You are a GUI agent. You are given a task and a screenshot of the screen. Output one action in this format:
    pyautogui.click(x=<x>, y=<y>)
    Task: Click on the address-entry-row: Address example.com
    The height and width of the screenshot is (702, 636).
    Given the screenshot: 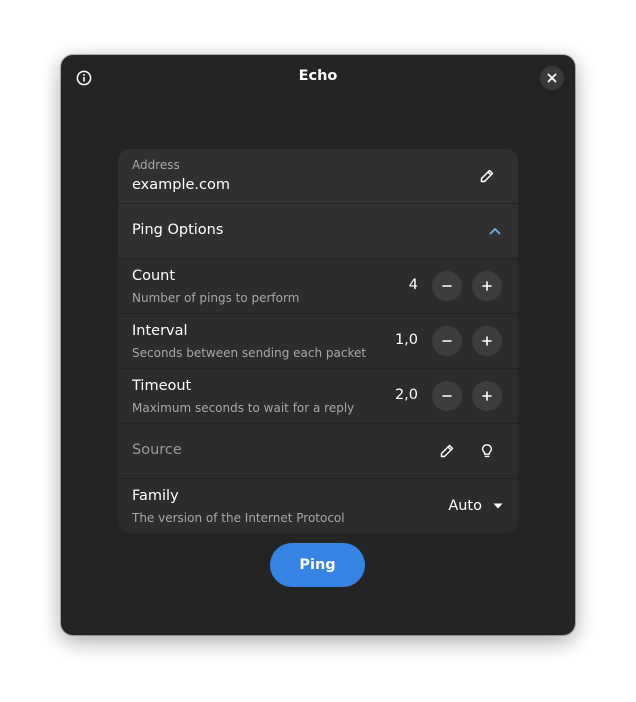 What is the action you would take?
    pyautogui.click(x=318, y=176)
    